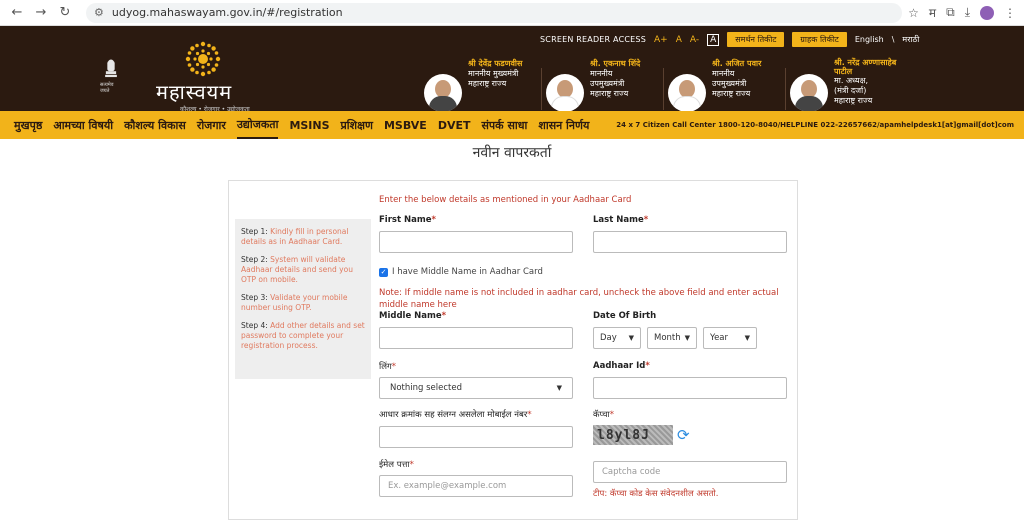  What do you see at coordinates (493, 73) in the screenshot?
I see `leader-role: माननीय मुख्यमंत्री` at bounding box center [493, 73].